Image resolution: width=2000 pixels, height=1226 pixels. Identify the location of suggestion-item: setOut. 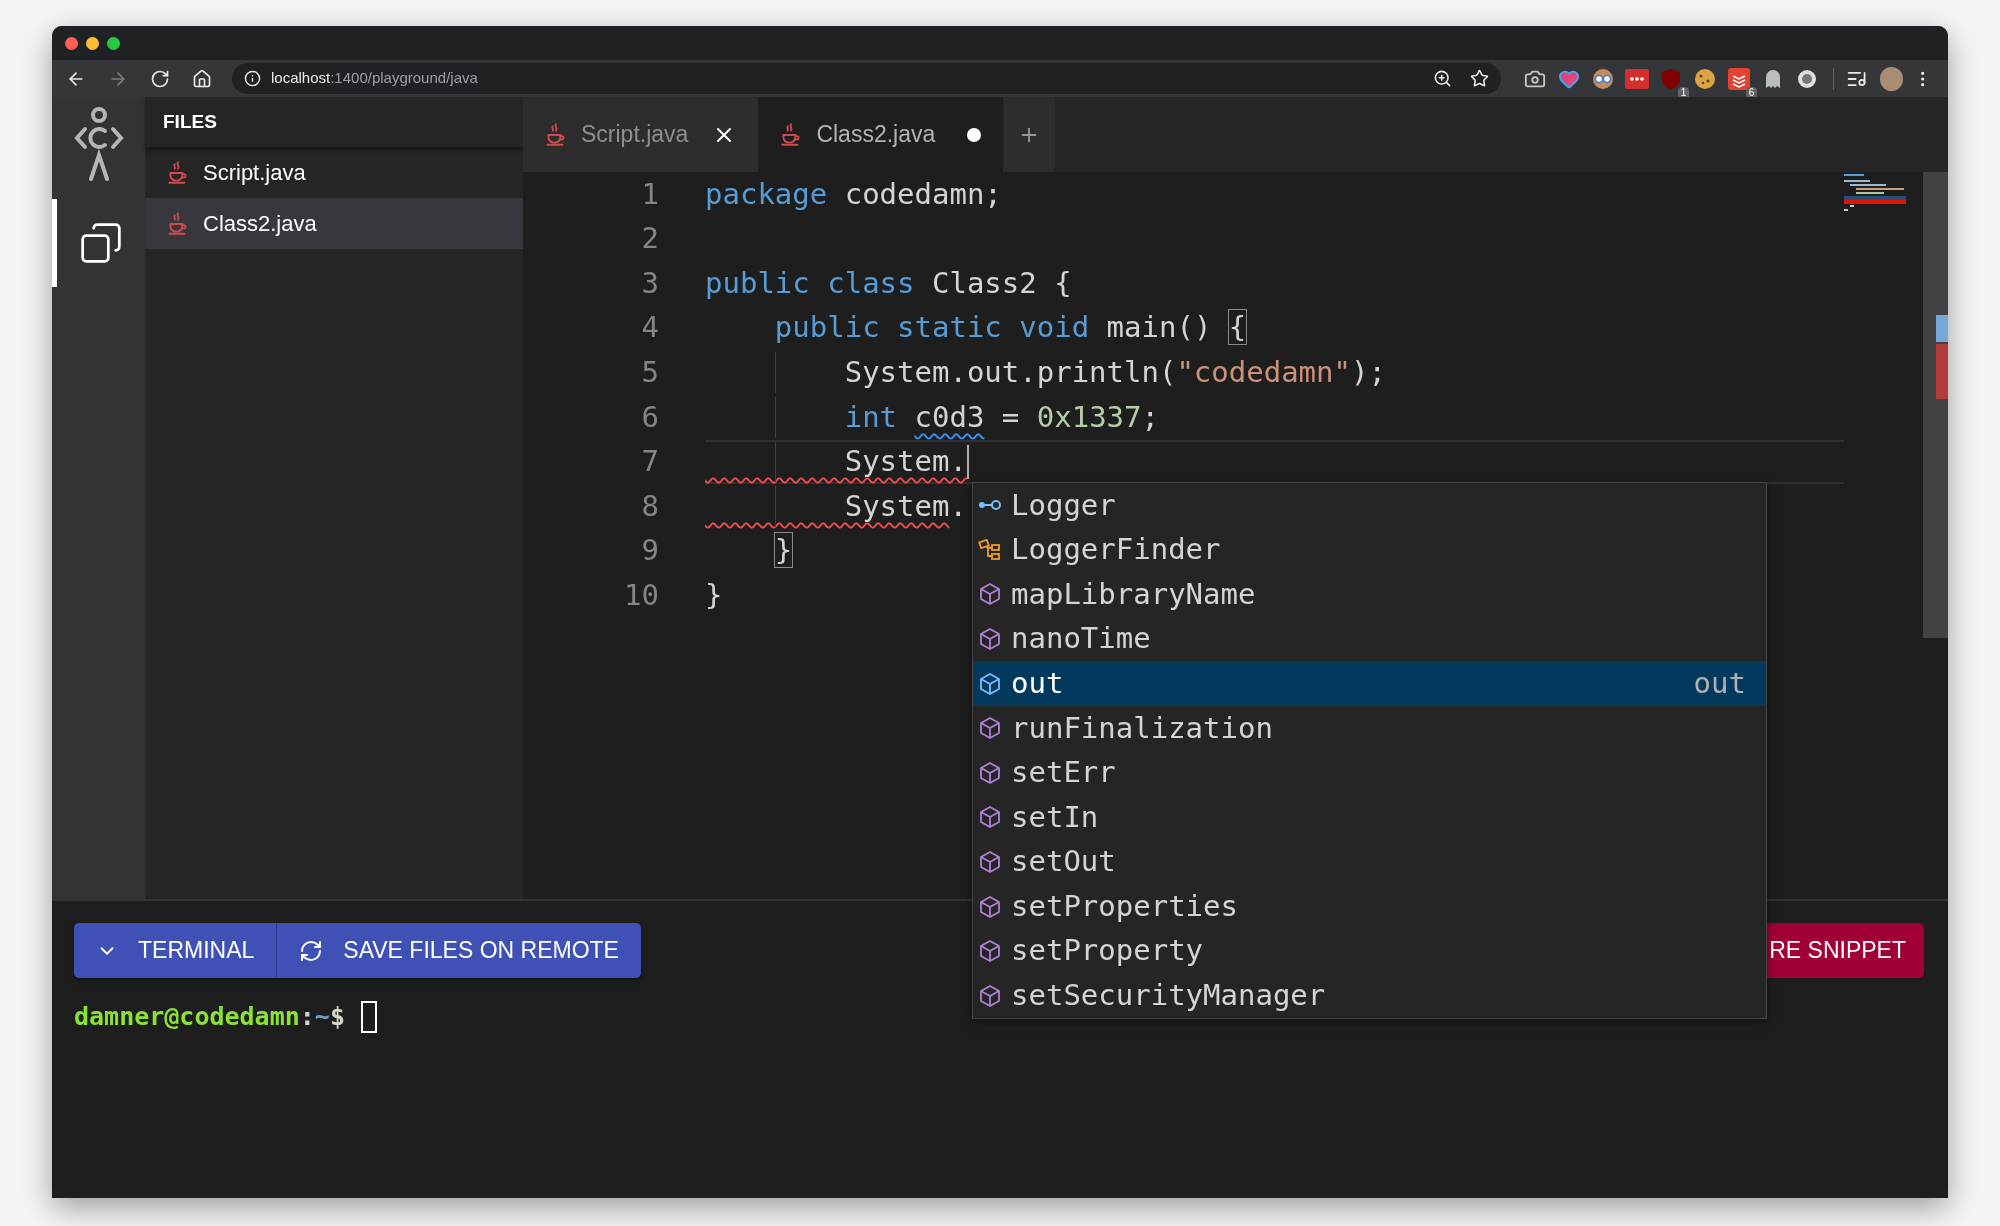
(1369, 862).